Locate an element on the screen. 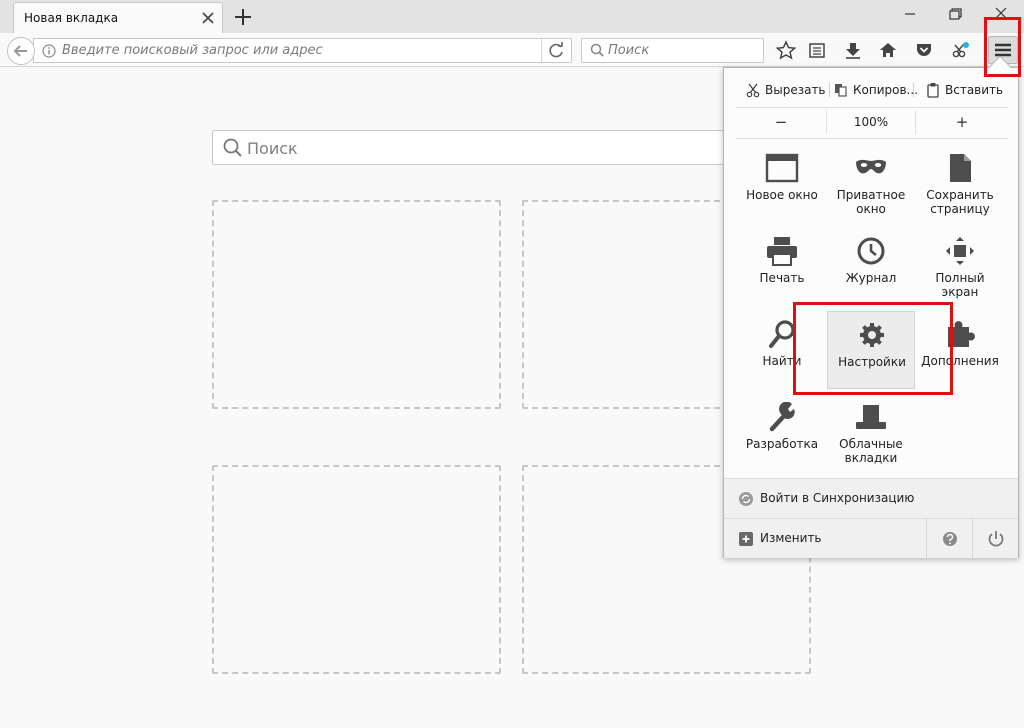 The height and width of the screenshot is (728, 1024). wrench-icon is located at coordinates (782, 417).